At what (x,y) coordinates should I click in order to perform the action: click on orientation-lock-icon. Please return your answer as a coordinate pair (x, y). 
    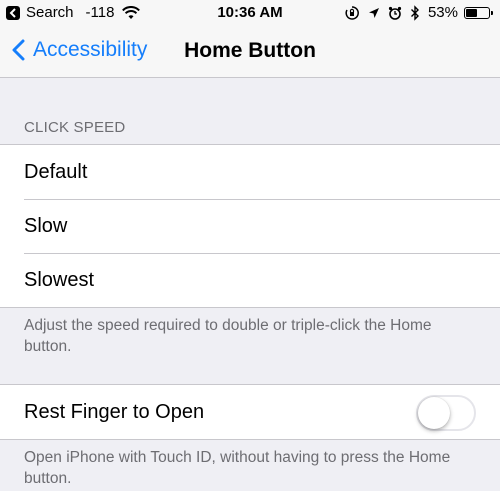
    Looking at the image, I should click on (352, 13).